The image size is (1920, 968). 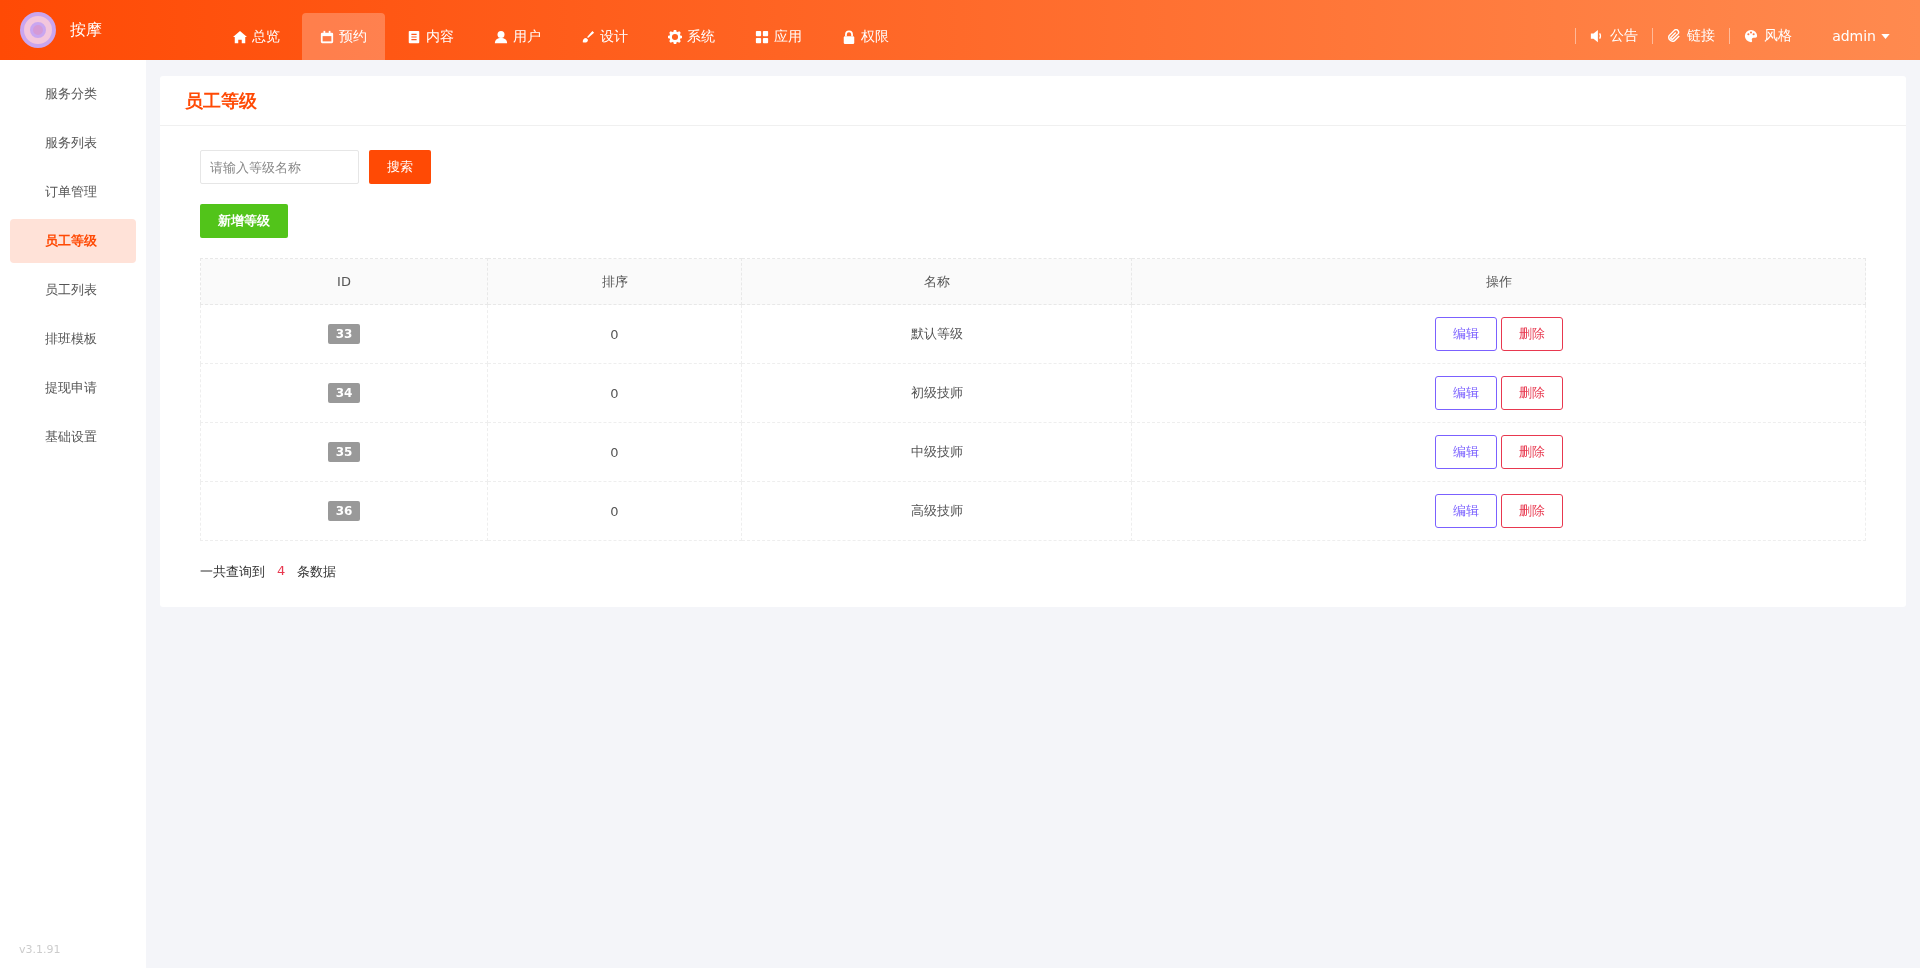 What do you see at coordinates (936, 333) in the screenshot?
I see `table-cell: 默认等级` at bounding box center [936, 333].